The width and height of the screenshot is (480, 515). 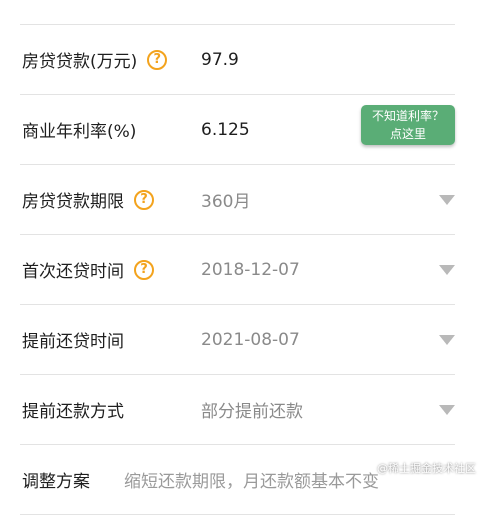 What do you see at coordinates (407, 116) in the screenshot?
I see `rate-lookup-line1: 不知道利率？` at bounding box center [407, 116].